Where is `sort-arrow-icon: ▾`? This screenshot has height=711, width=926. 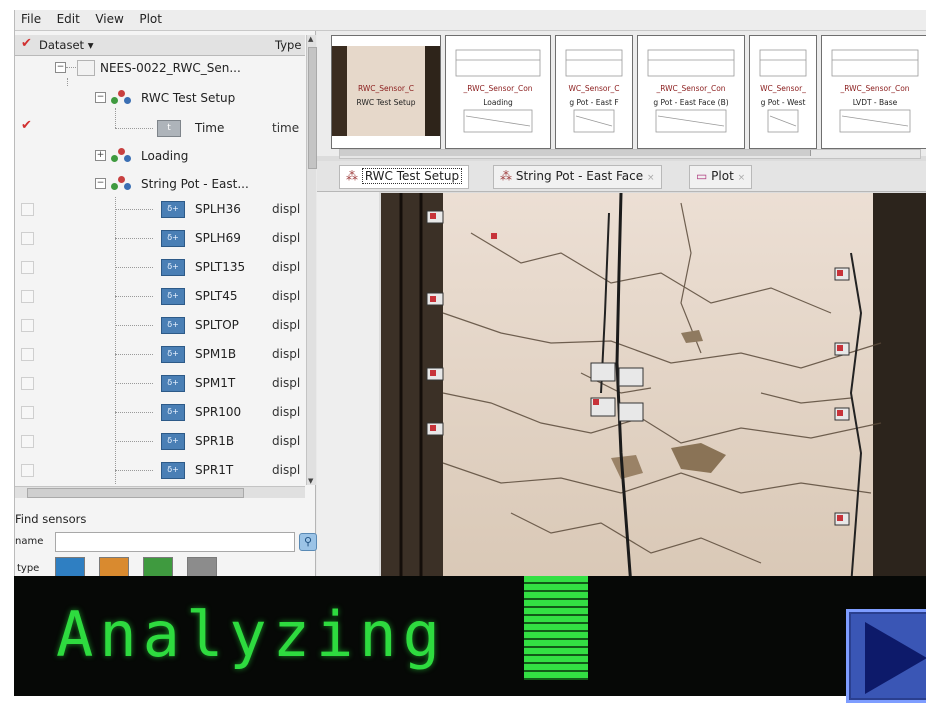 sort-arrow-icon: ▾ is located at coordinates (90, 45).